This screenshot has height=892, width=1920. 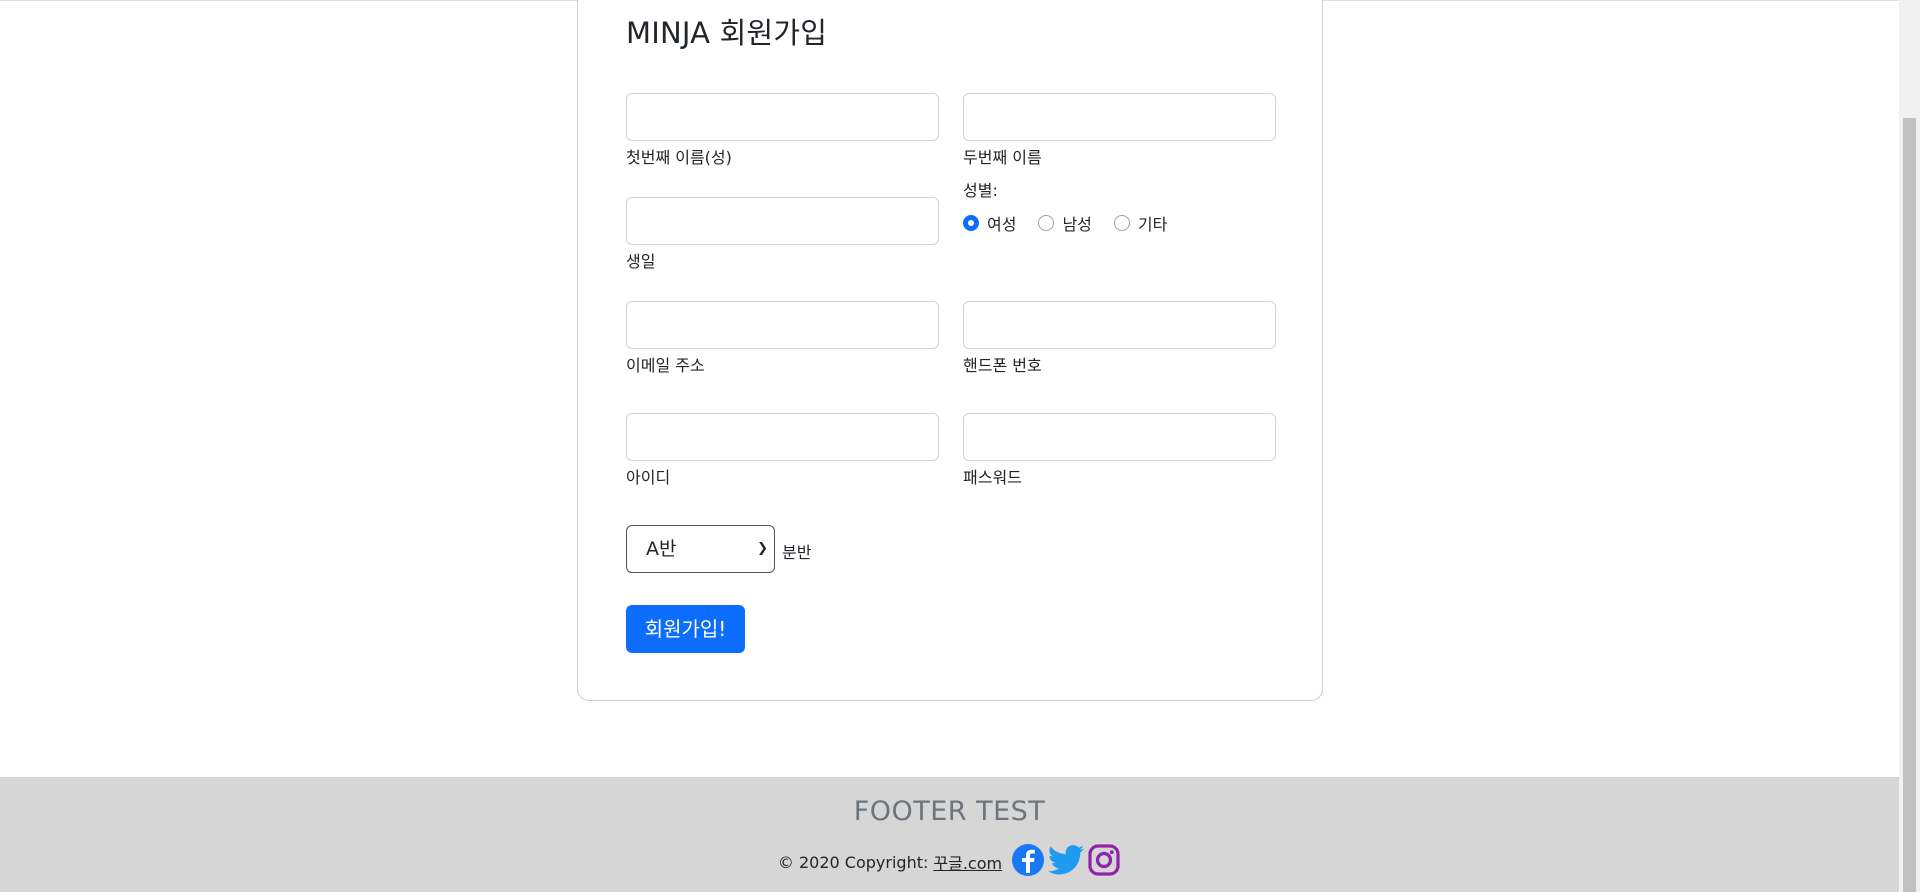 I want to click on footer: FOOTER TEST © 2020 Copyright: 꾸글.com, so click(x=949, y=834).